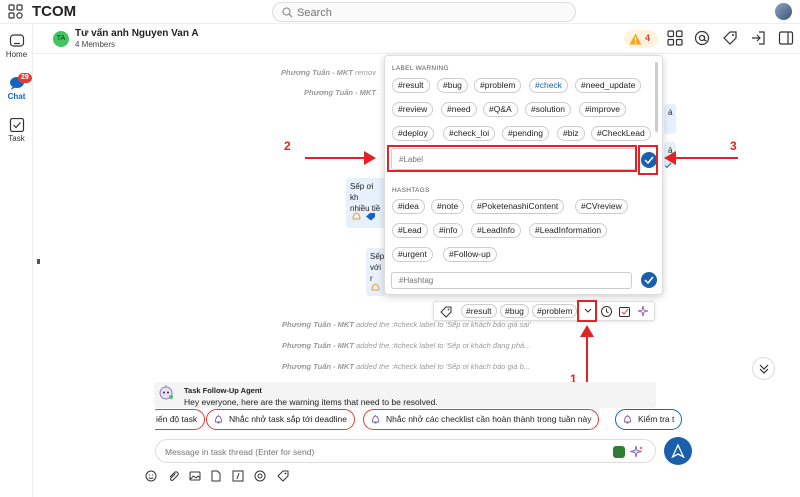 The image size is (800, 497). What do you see at coordinates (137, 33) in the screenshot?
I see `group-name: Tư vấn anh Nguyen Van A` at bounding box center [137, 33].